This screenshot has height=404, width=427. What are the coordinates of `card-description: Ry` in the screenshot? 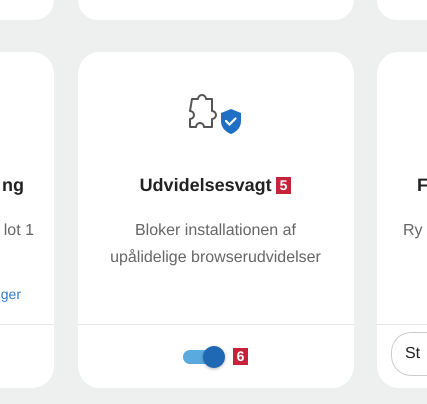 It's located at (413, 231).